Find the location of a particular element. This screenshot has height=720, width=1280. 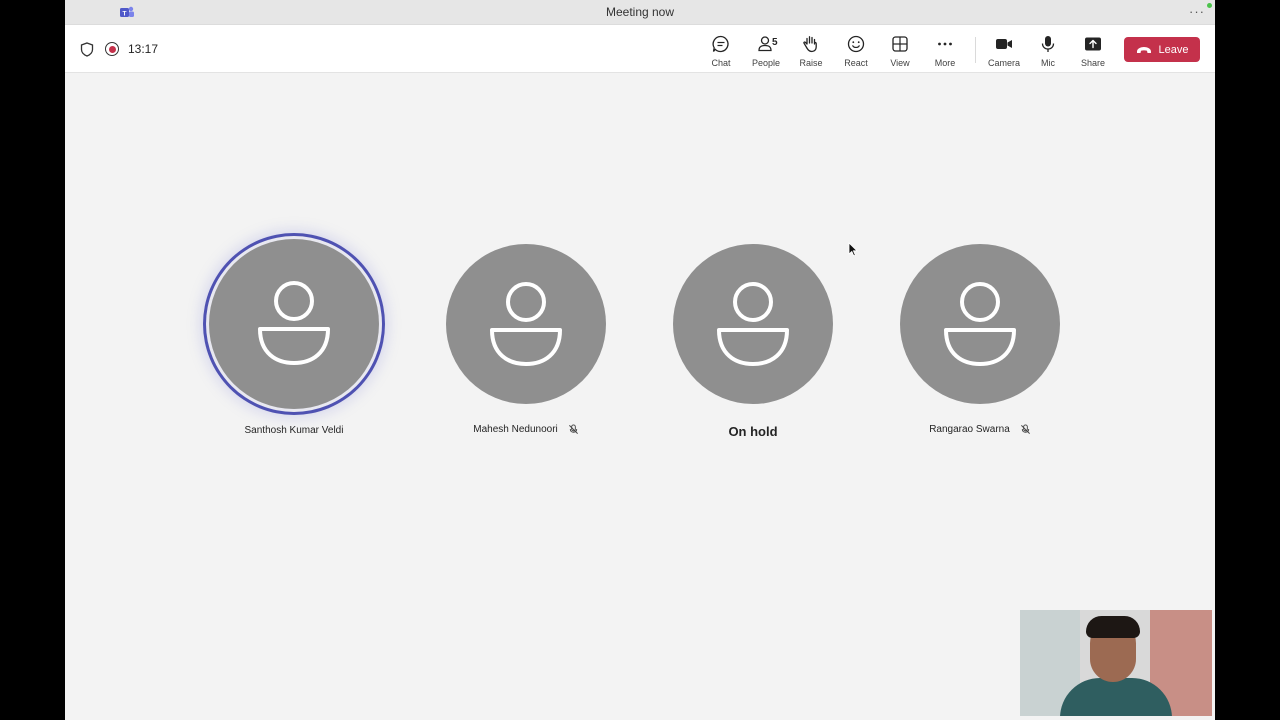

camera-icon is located at coordinates (1004, 44).